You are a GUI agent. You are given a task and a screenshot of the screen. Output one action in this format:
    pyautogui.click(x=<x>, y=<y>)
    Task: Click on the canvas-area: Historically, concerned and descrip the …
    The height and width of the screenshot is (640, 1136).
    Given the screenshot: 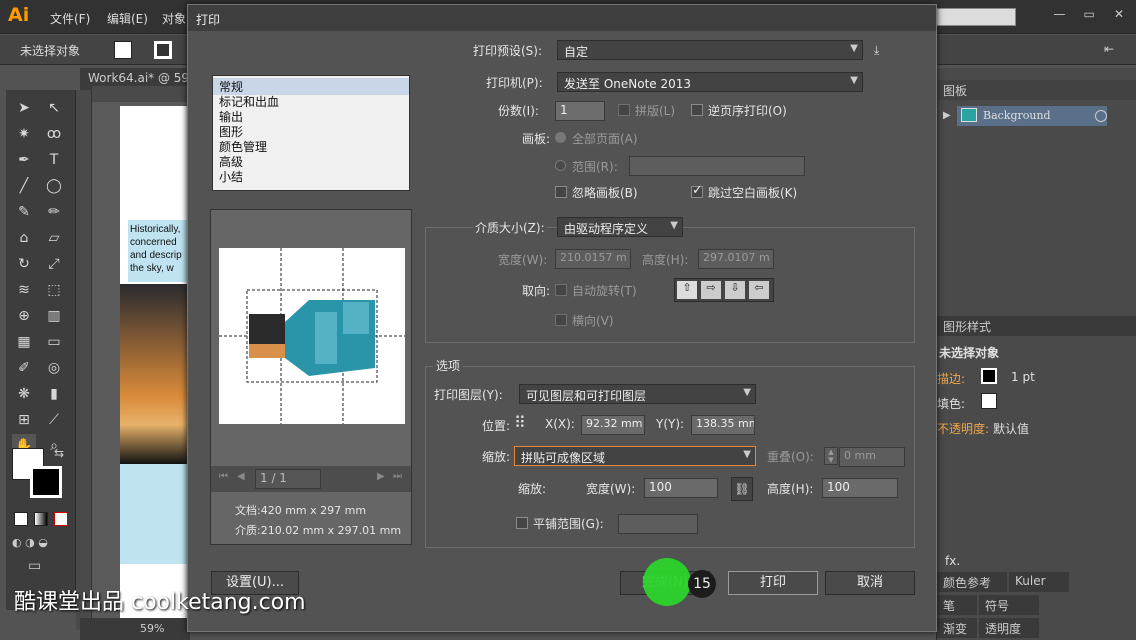 What is the action you would take?
    pyautogui.click(x=142, y=362)
    